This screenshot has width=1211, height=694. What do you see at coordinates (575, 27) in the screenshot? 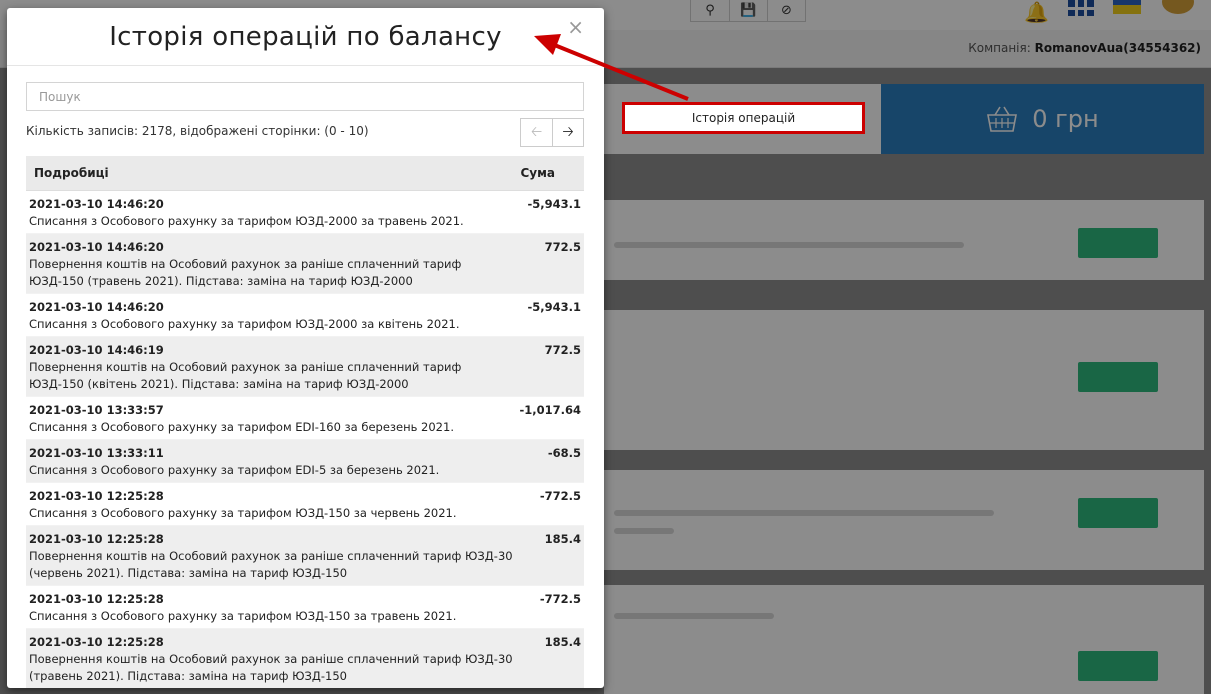
I see `close-icon: ×` at bounding box center [575, 27].